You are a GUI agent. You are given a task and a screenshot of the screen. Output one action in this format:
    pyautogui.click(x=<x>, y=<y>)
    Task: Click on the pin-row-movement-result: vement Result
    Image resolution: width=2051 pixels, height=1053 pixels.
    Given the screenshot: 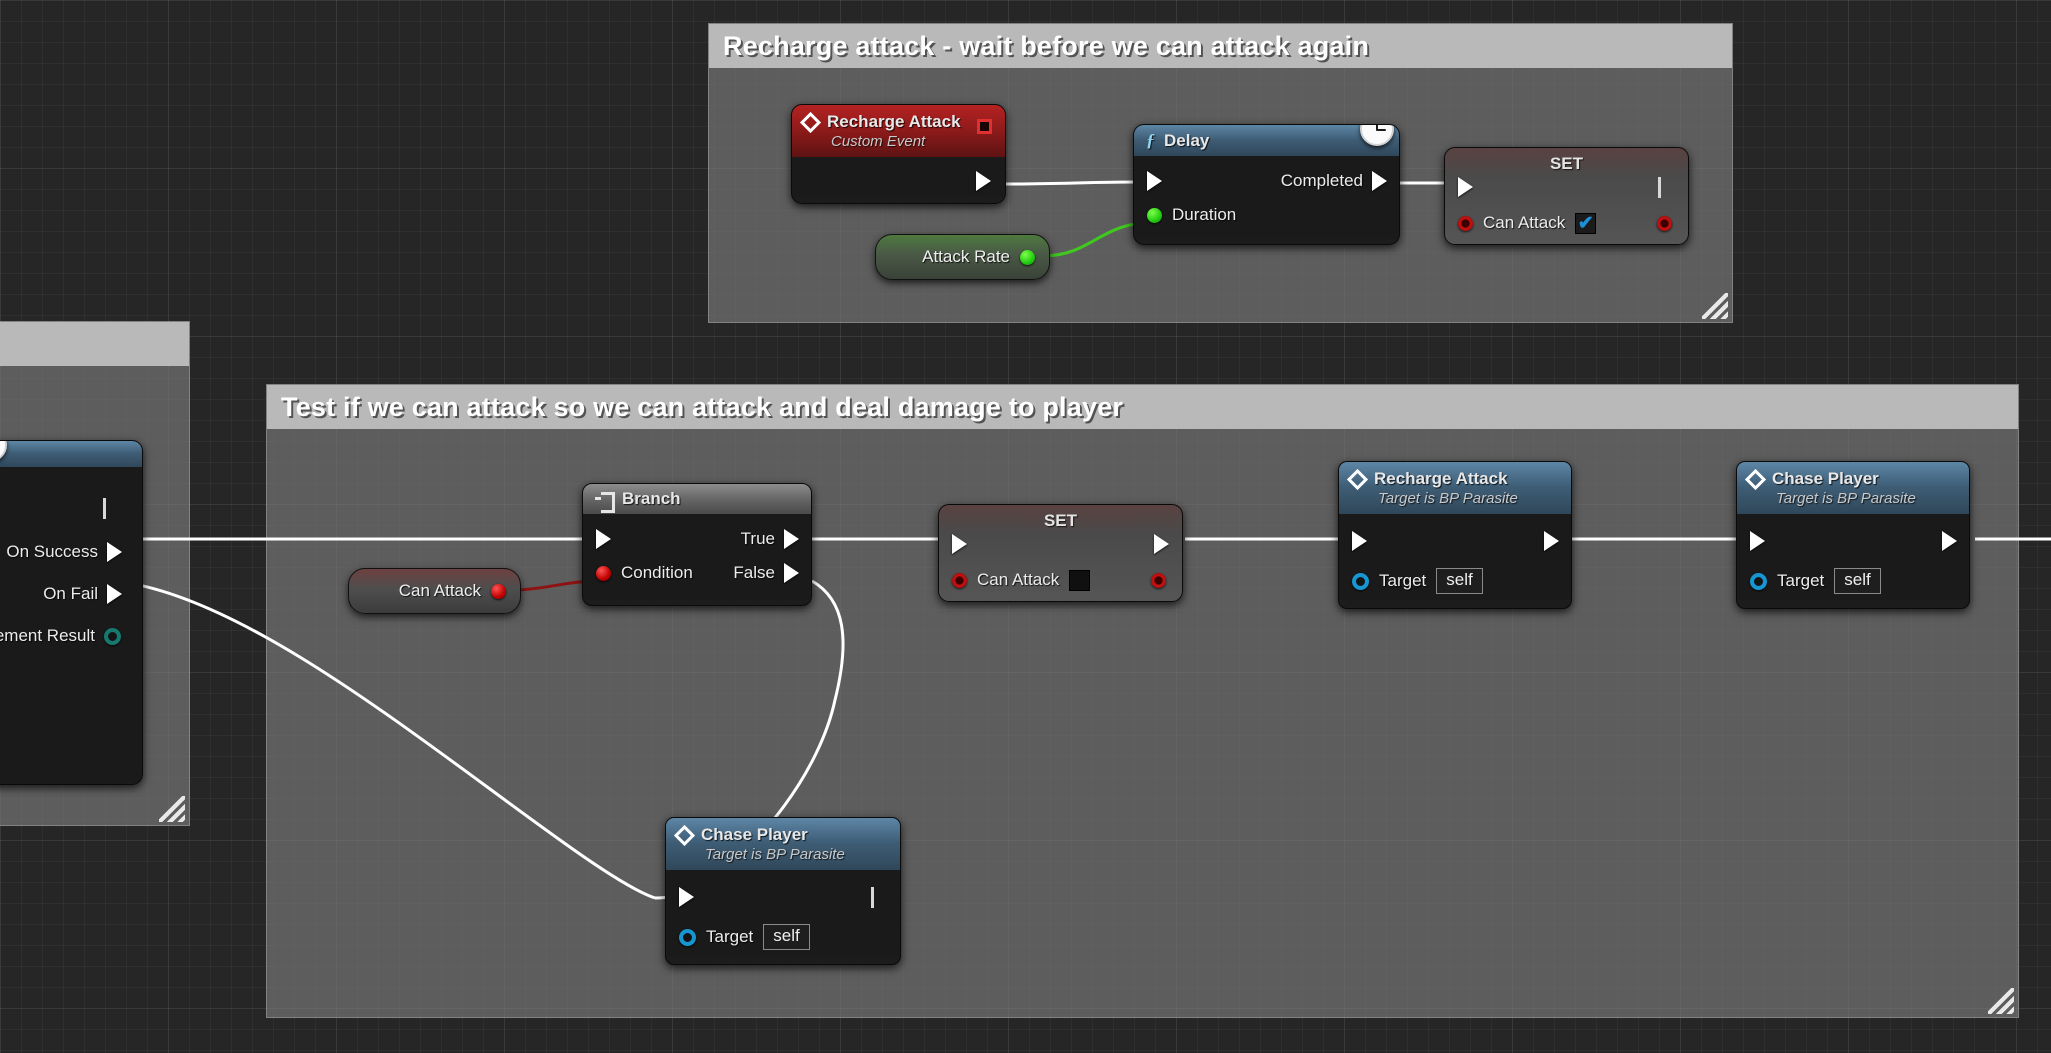 What is the action you would take?
    pyautogui.click(x=71, y=636)
    